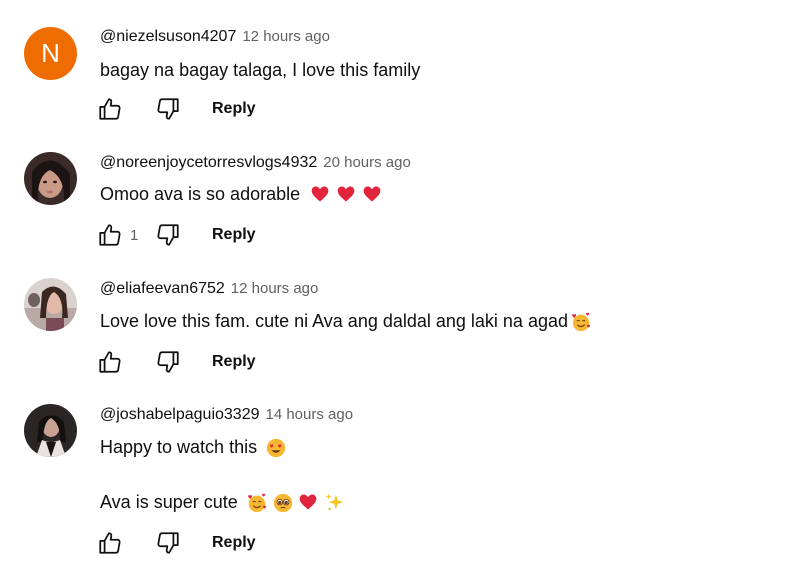  I want to click on sparkles-icon, so click(334, 502).